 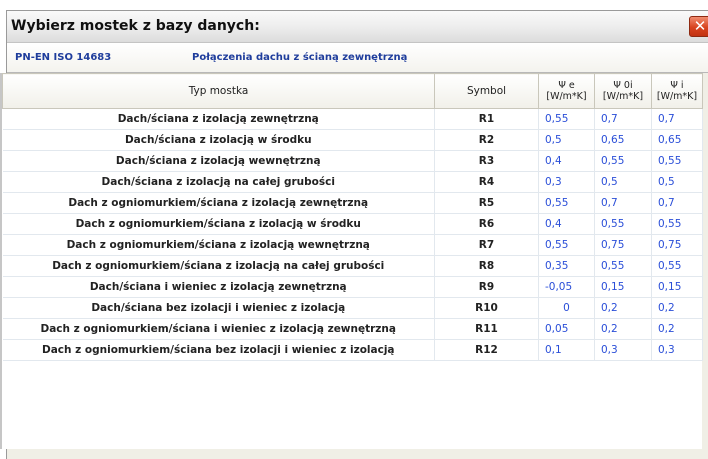 What do you see at coordinates (566, 329) in the screenshot?
I see `psi-e-cell: 0,05` at bounding box center [566, 329].